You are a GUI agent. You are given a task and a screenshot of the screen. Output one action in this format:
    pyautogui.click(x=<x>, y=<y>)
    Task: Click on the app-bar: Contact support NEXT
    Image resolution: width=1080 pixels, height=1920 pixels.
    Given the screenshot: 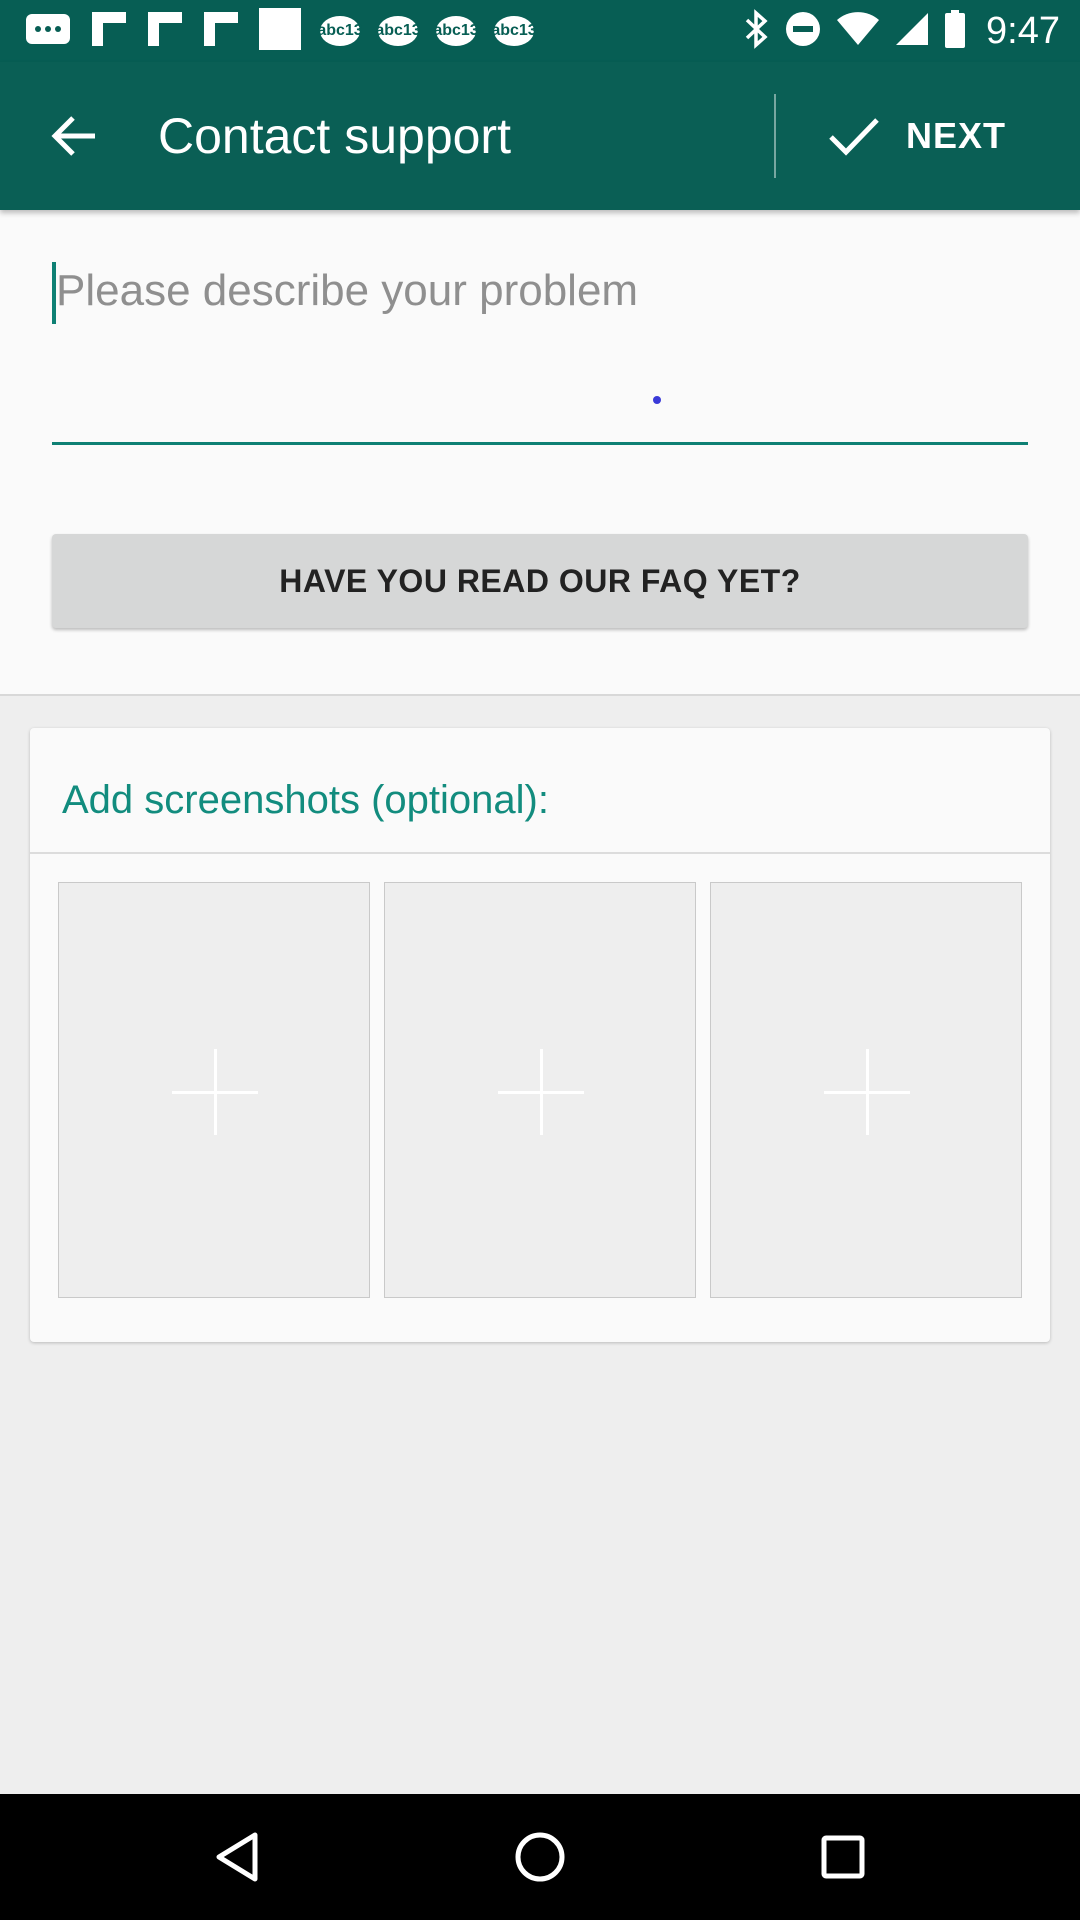 What is the action you would take?
    pyautogui.click(x=540, y=136)
    